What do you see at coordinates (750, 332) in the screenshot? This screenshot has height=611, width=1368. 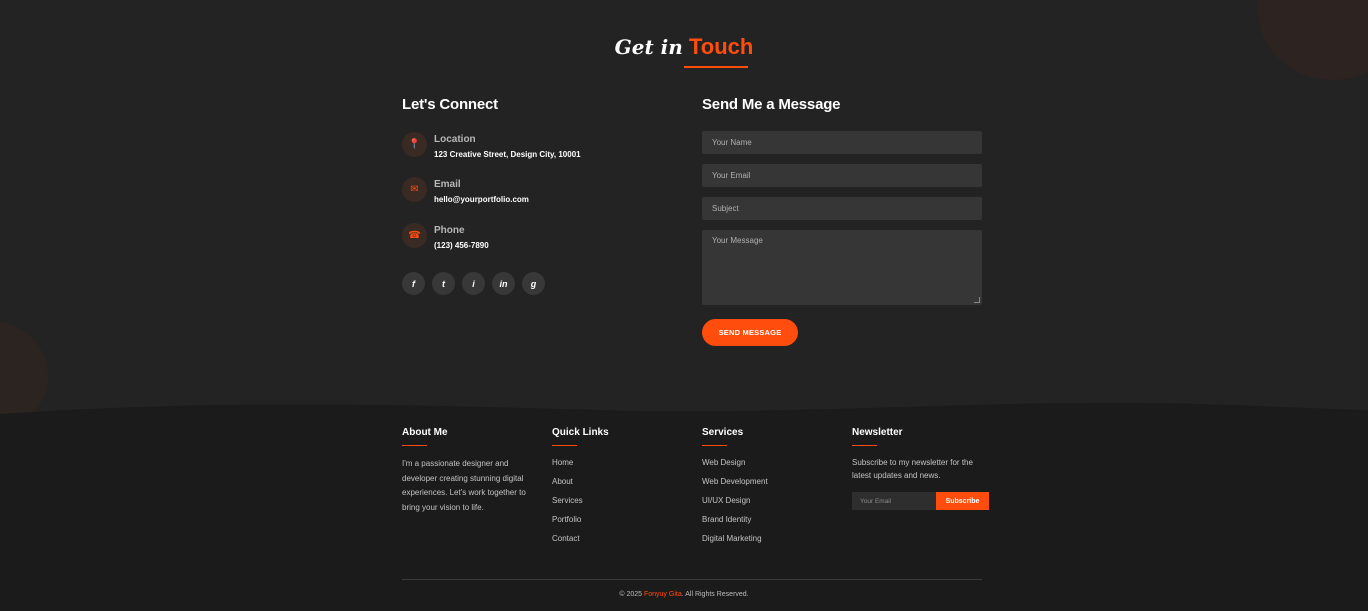 I see `send-message-button: SEND MESSAGE` at bounding box center [750, 332].